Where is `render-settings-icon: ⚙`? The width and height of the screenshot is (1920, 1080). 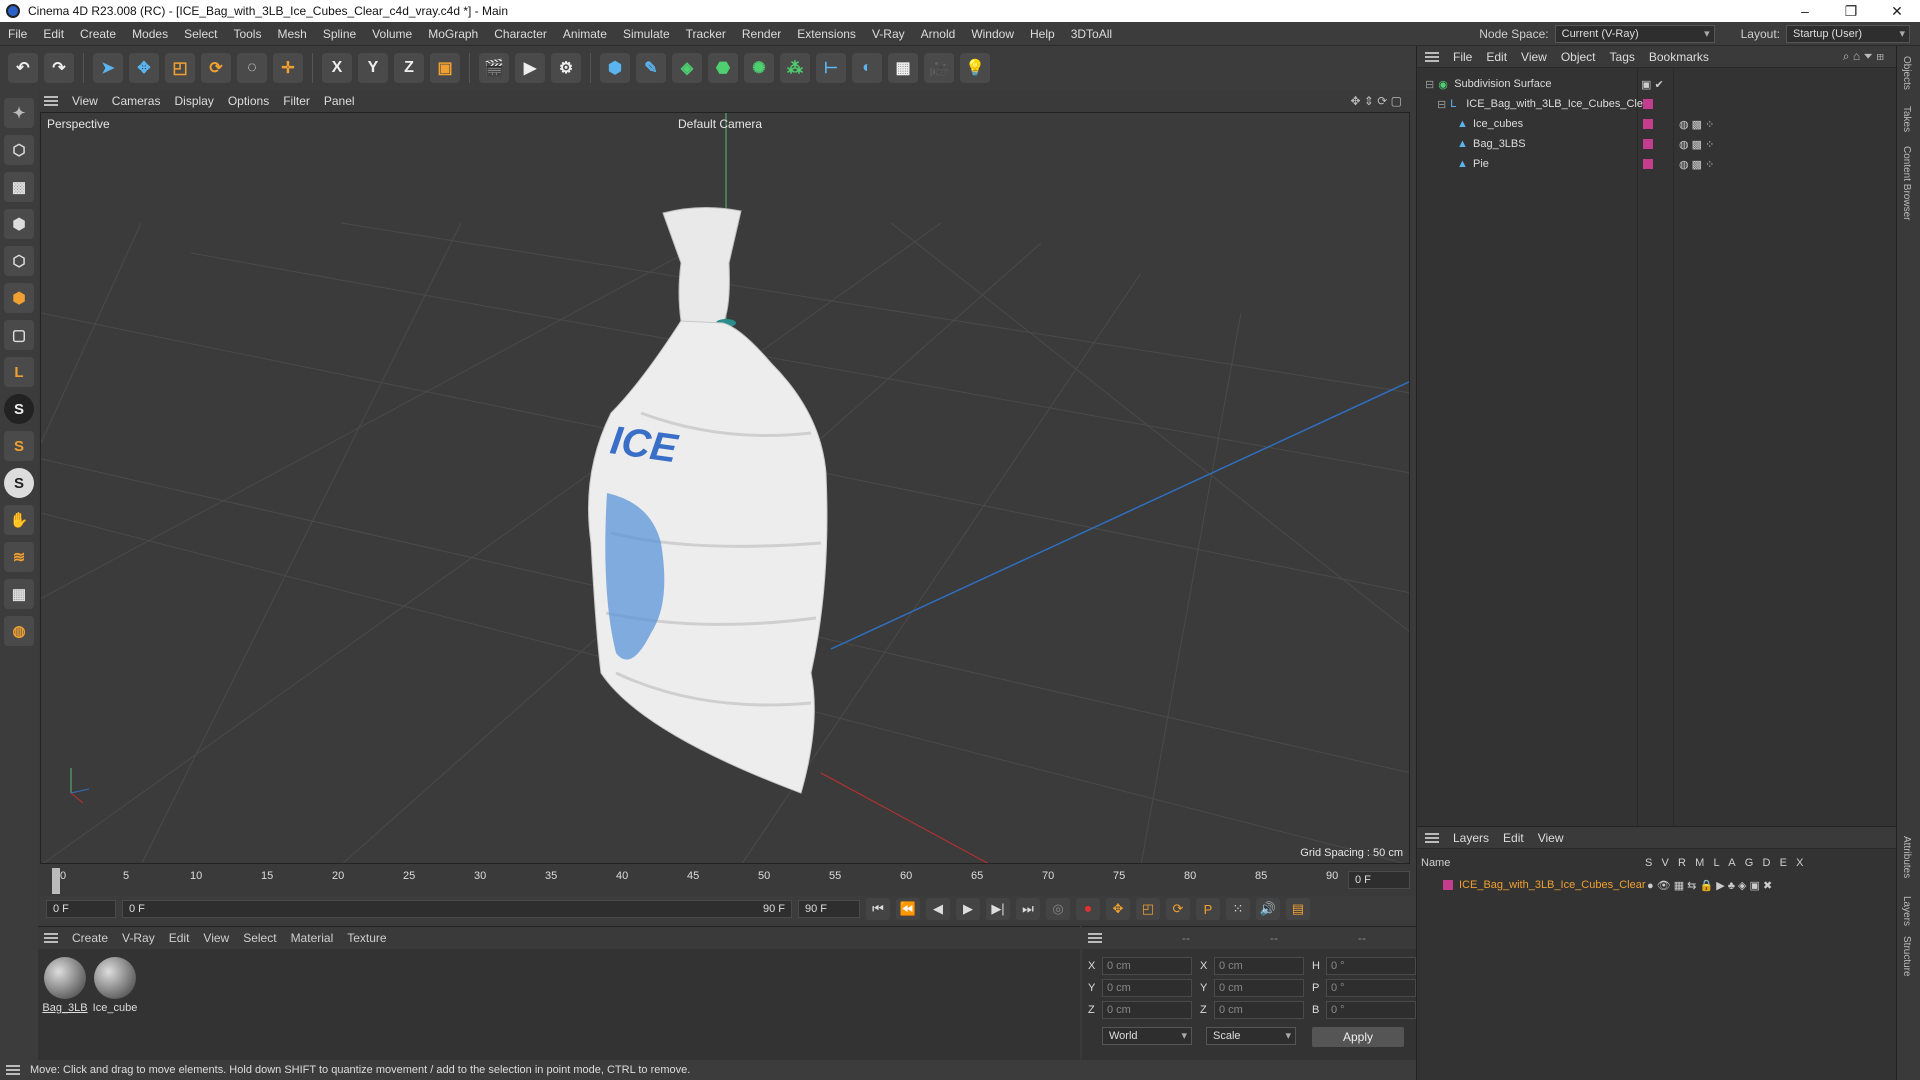 render-settings-icon: ⚙ is located at coordinates (566, 68).